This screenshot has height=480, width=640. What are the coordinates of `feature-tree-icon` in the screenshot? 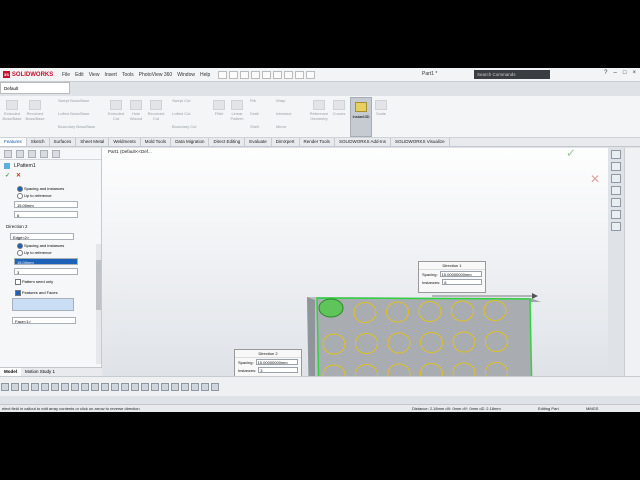 It's located at (8, 154).